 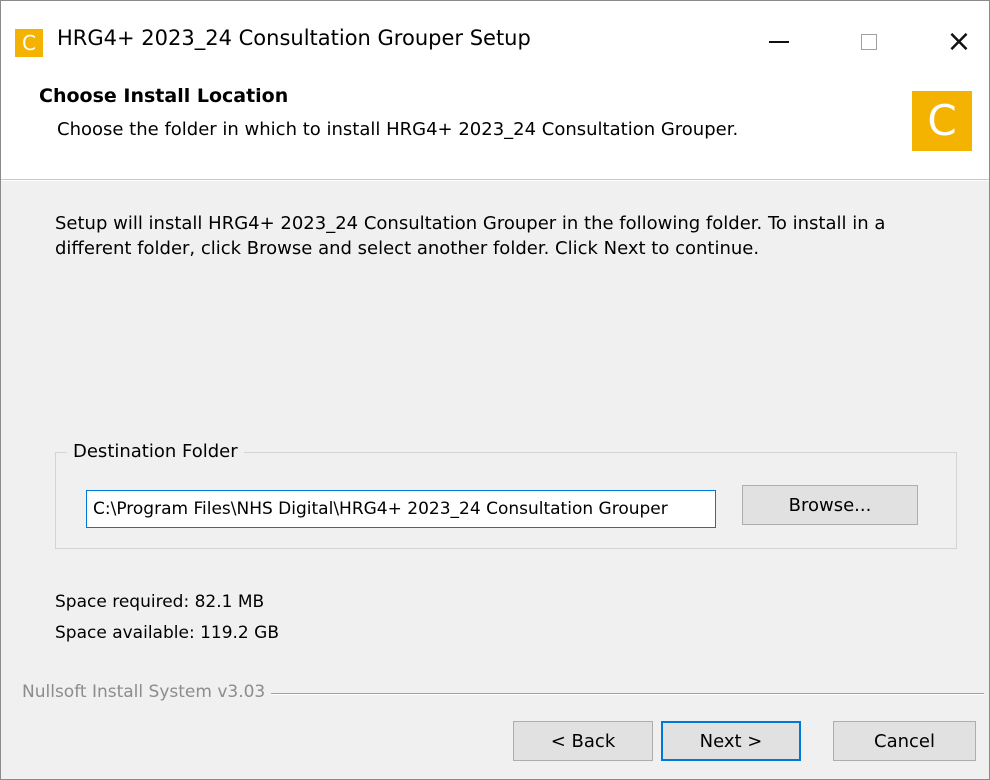 I want to click on maximize-icon, so click(x=869, y=42).